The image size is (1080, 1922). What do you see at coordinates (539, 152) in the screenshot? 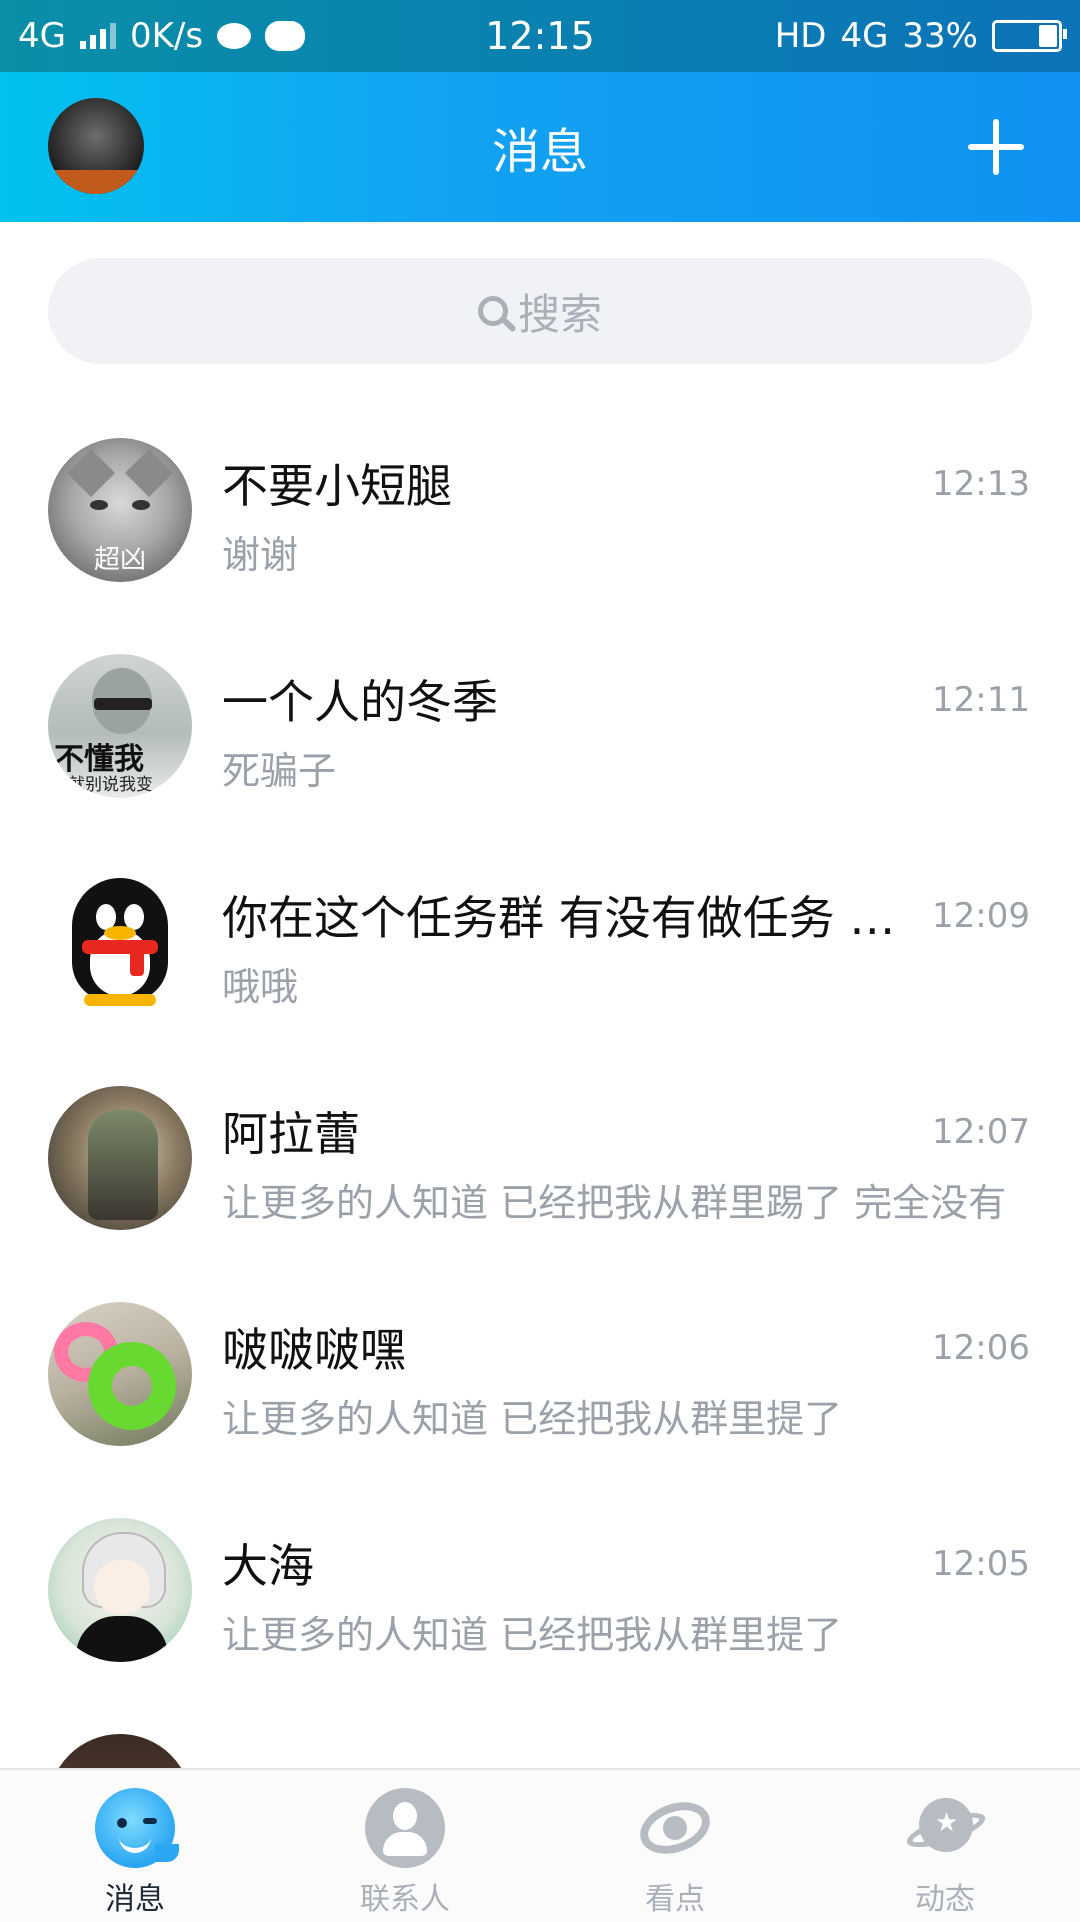
I see `page-title: 消息` at bounding box center [539, 152].